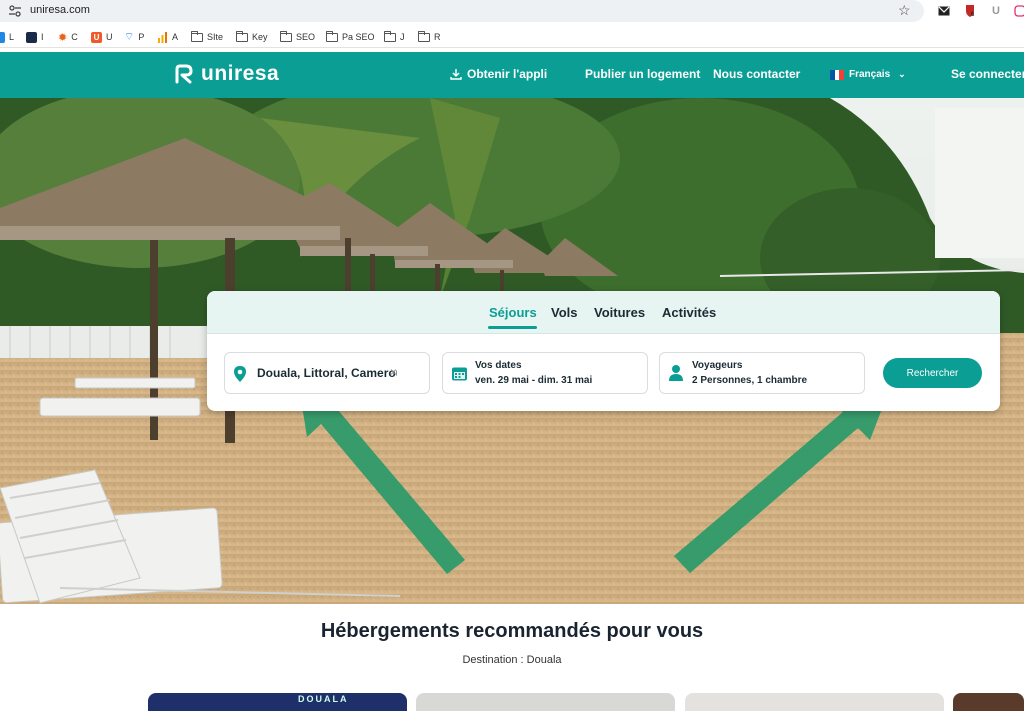 This screenshot has height=711, width=1024. What do you see at coordinates (129, 37) in the screenshot?
I see `signal-icon: ⌔` at bounding box center [129, 37].